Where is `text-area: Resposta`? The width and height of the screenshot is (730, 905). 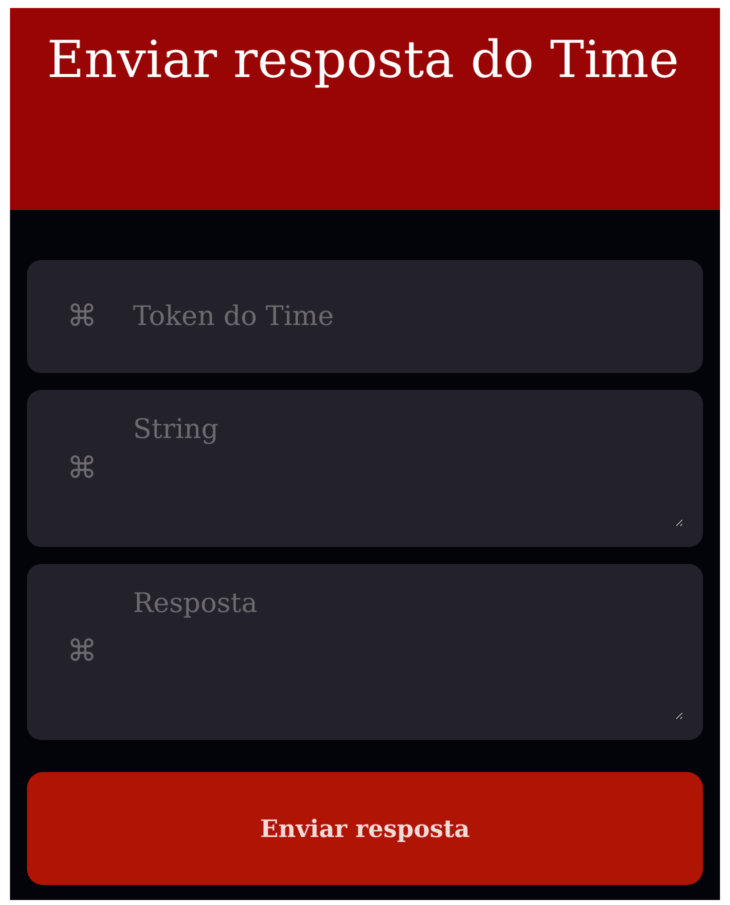
text-area: Resposta is located at coordinates (408, 653).